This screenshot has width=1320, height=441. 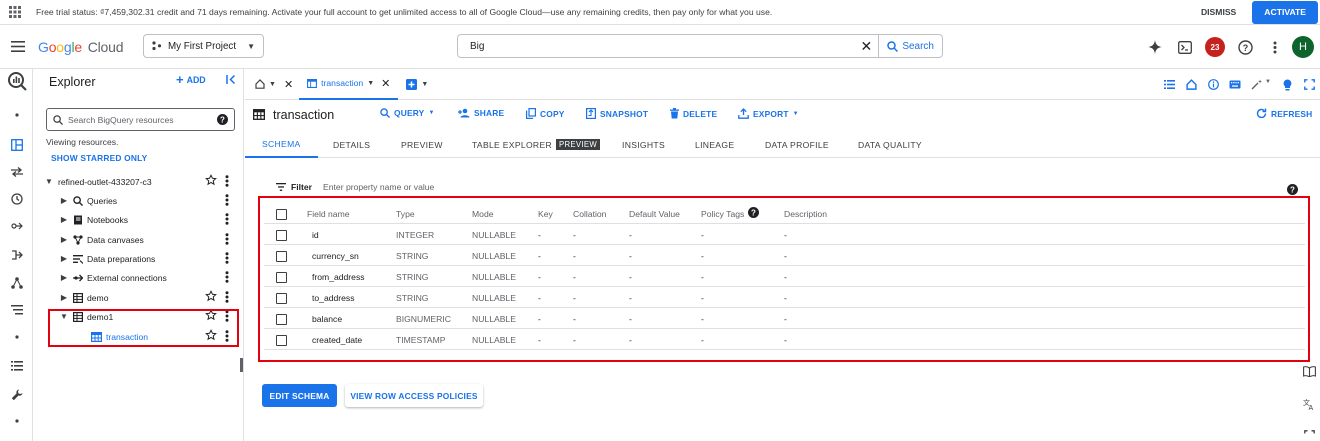 What do you see at coordinates (545, 113) in the screenshot?
I see `copy-button: COPY` at bounding box center [545, 113].